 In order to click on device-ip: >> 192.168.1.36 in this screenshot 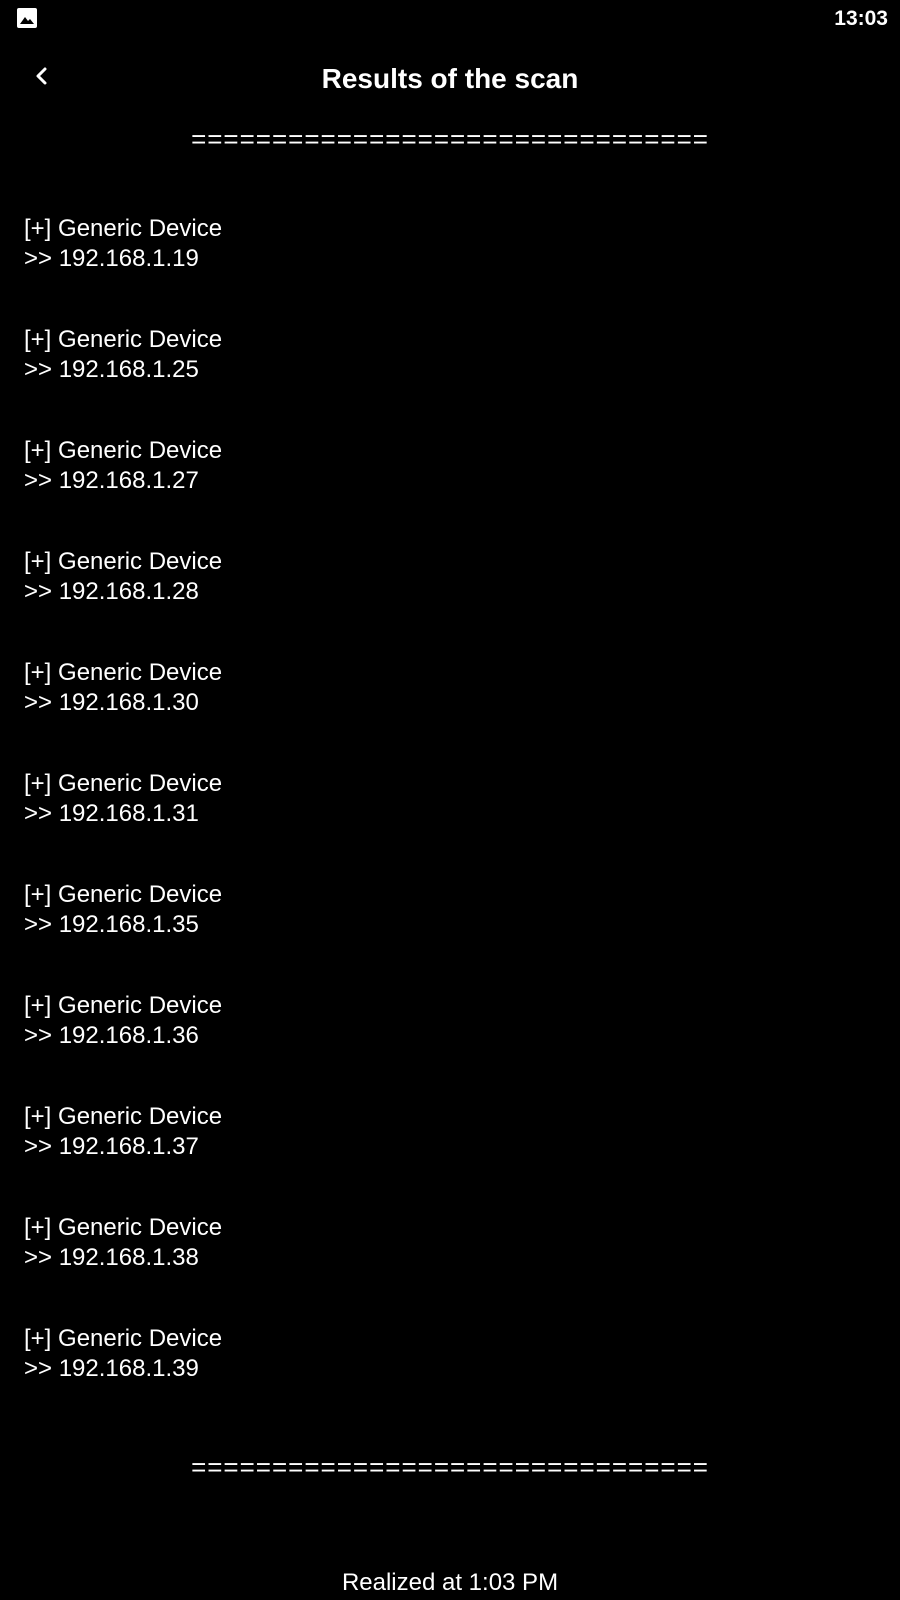, I will do `click(111, 1035)`.